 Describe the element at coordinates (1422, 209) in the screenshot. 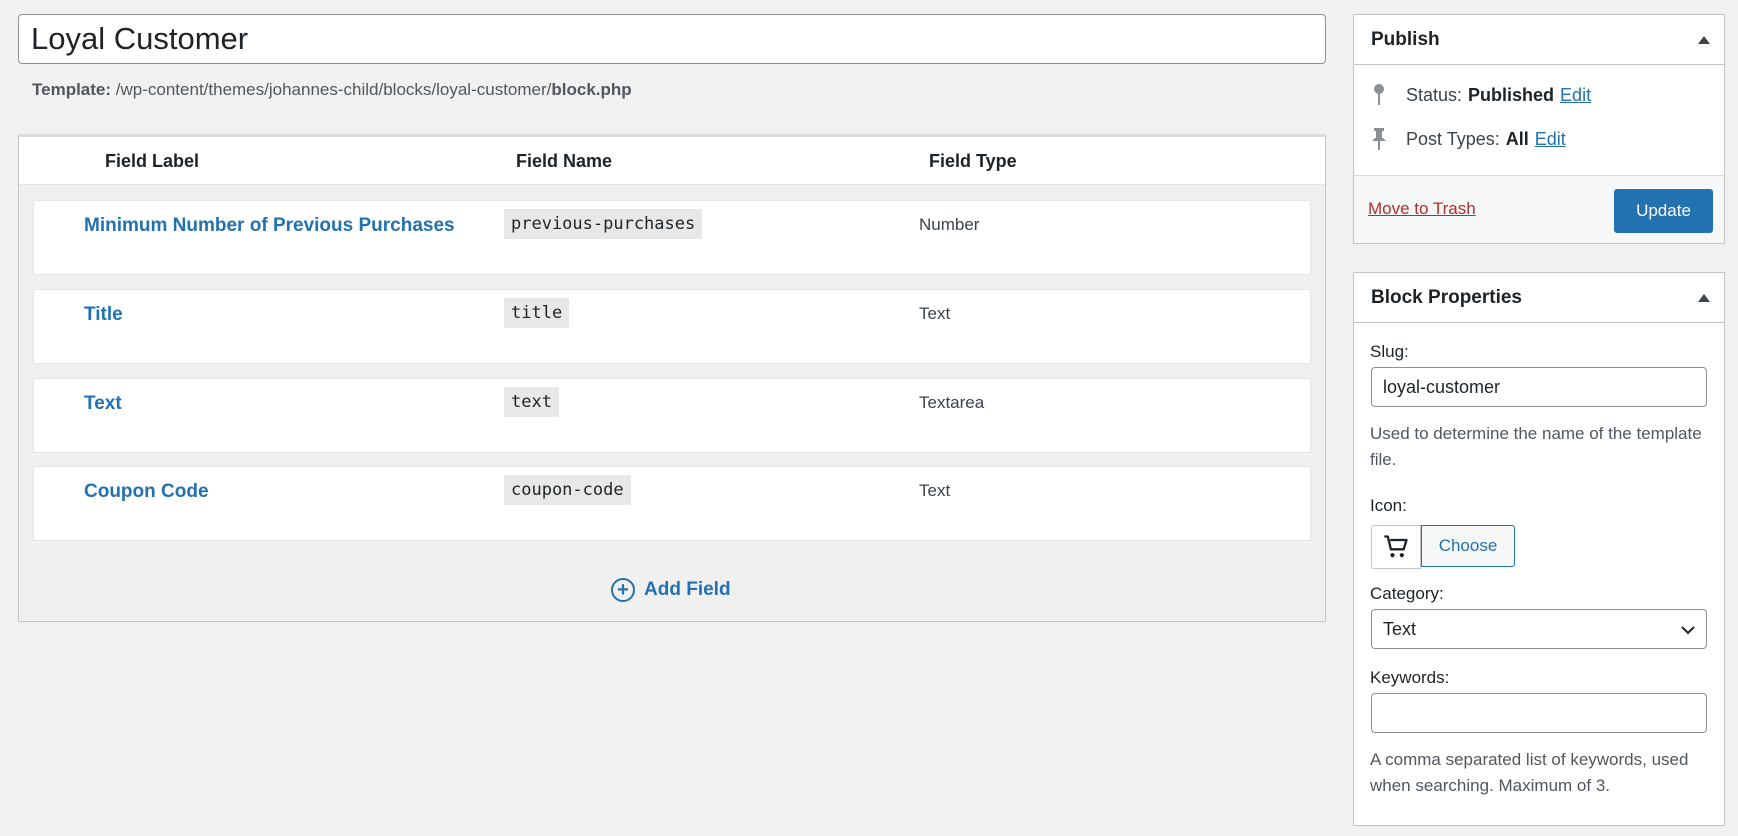

I see `move-to-trash-link: Move to Trash` at that location.